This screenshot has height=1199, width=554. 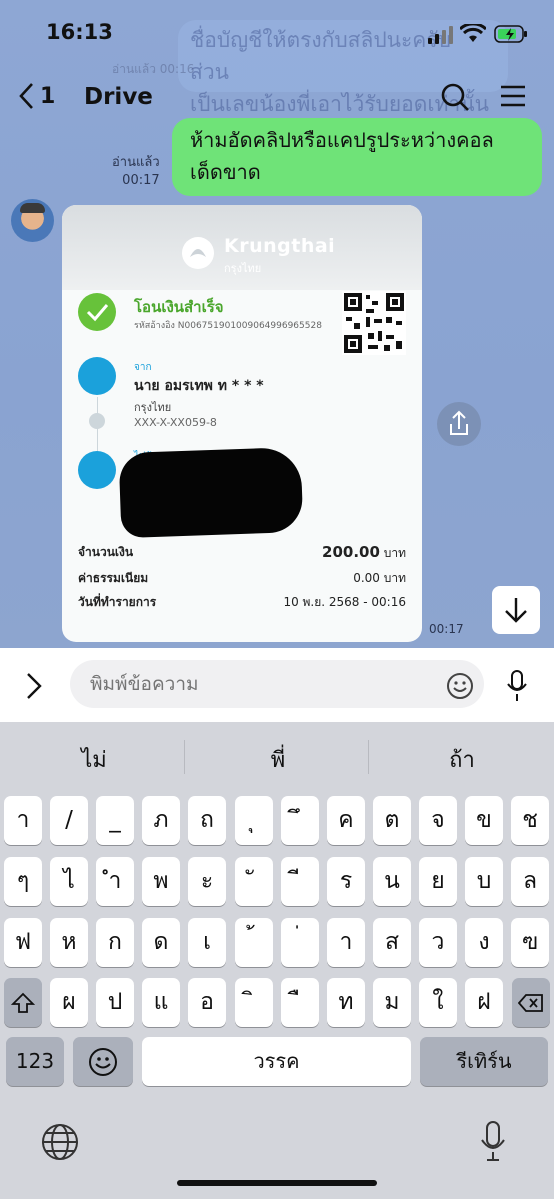 I want to click on key-row2: ี, so click(x=300, y=881).